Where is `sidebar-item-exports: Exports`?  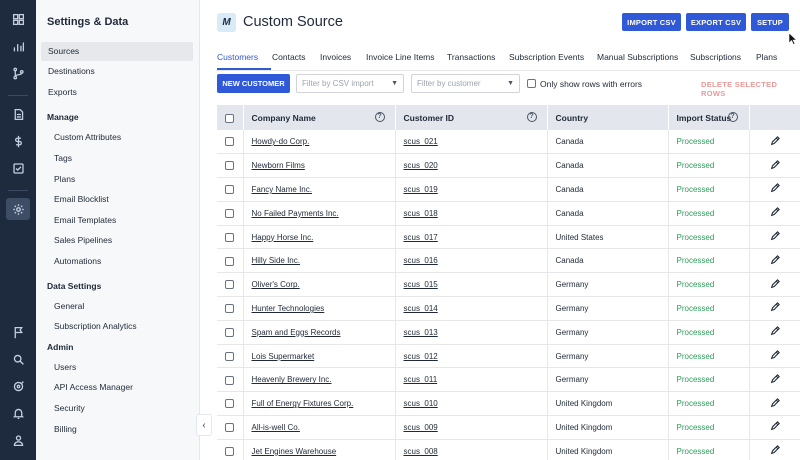
sidebar-item-exports: Exports is located at coordinates (117, 92).